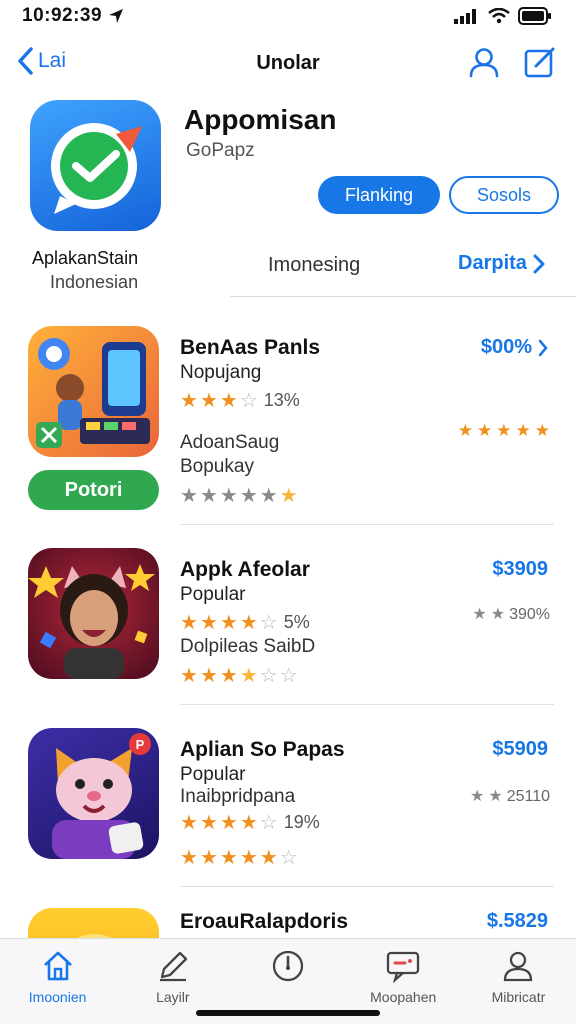 Image resolution: width=576 pixels, height=1024 pixels. I want to click on app-price: $5909, so click(520, 749).